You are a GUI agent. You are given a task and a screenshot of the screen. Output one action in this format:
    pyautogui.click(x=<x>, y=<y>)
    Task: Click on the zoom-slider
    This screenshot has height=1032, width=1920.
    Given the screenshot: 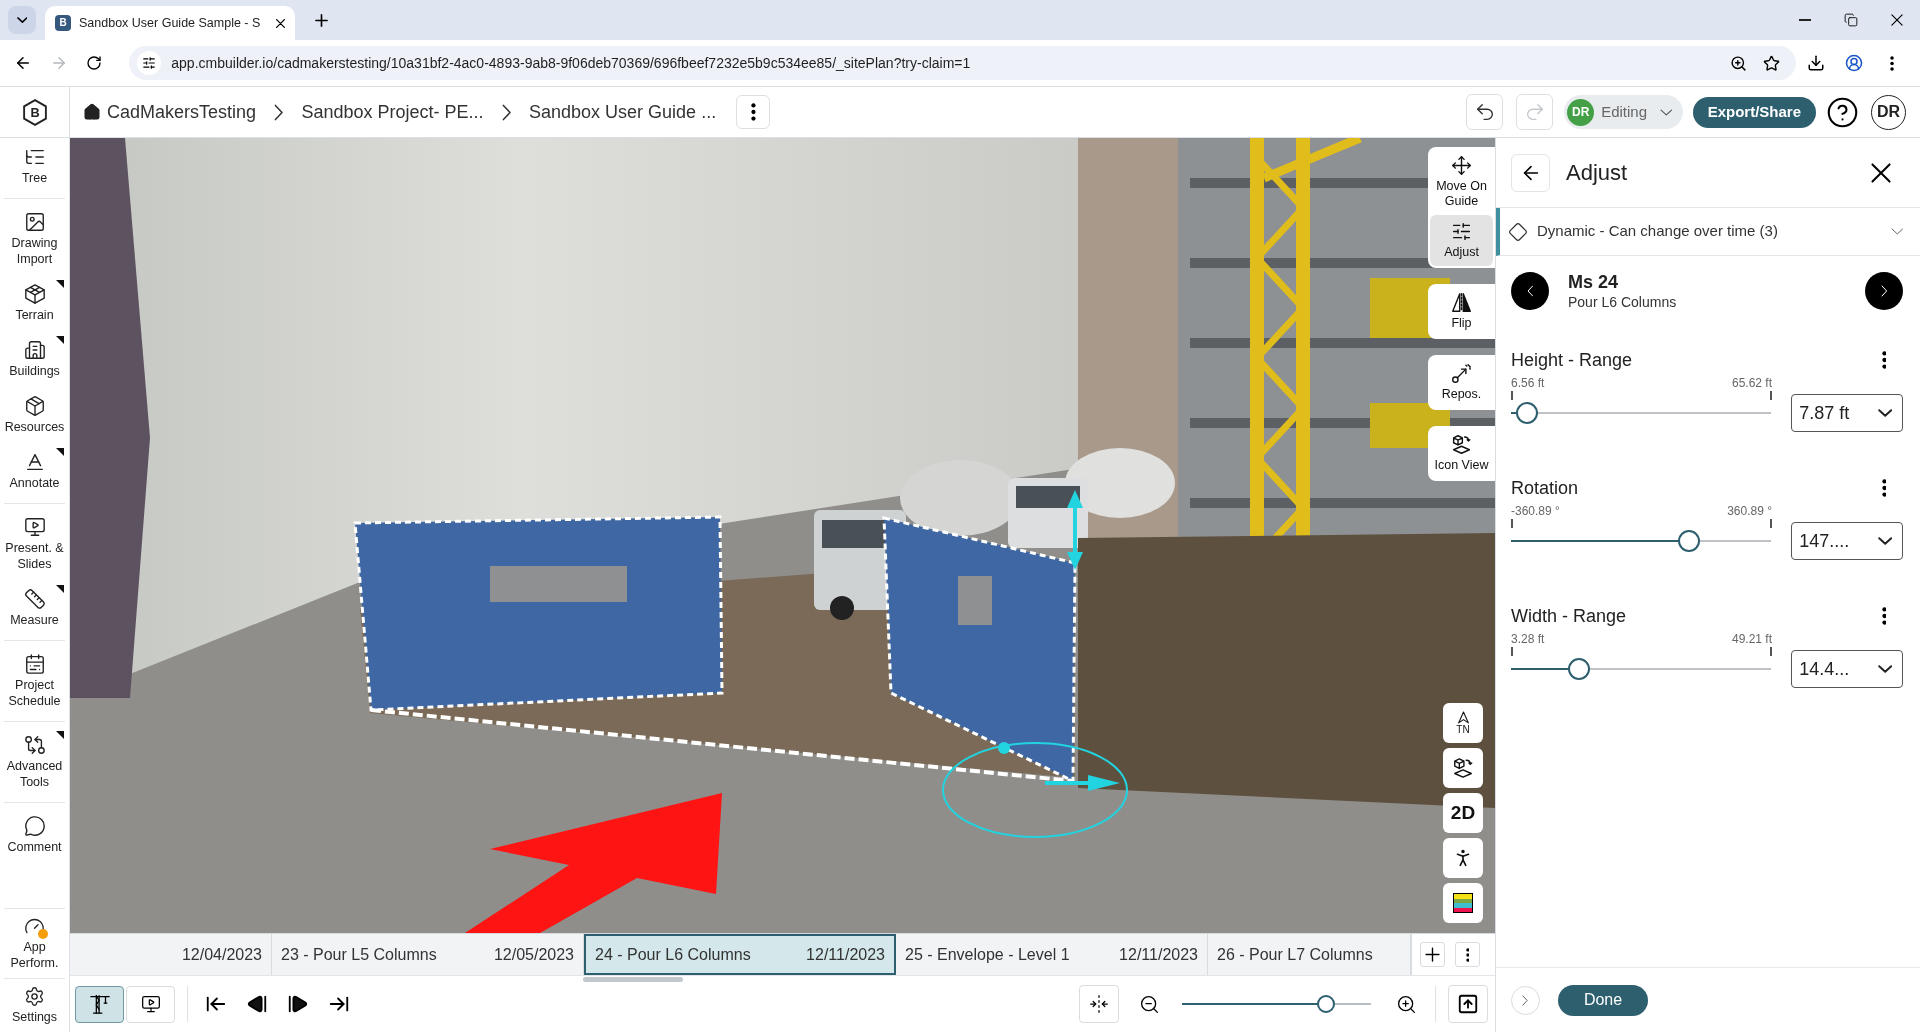 What is the action you would take?
    pyautogui.click(x=1276, y=1004)
    